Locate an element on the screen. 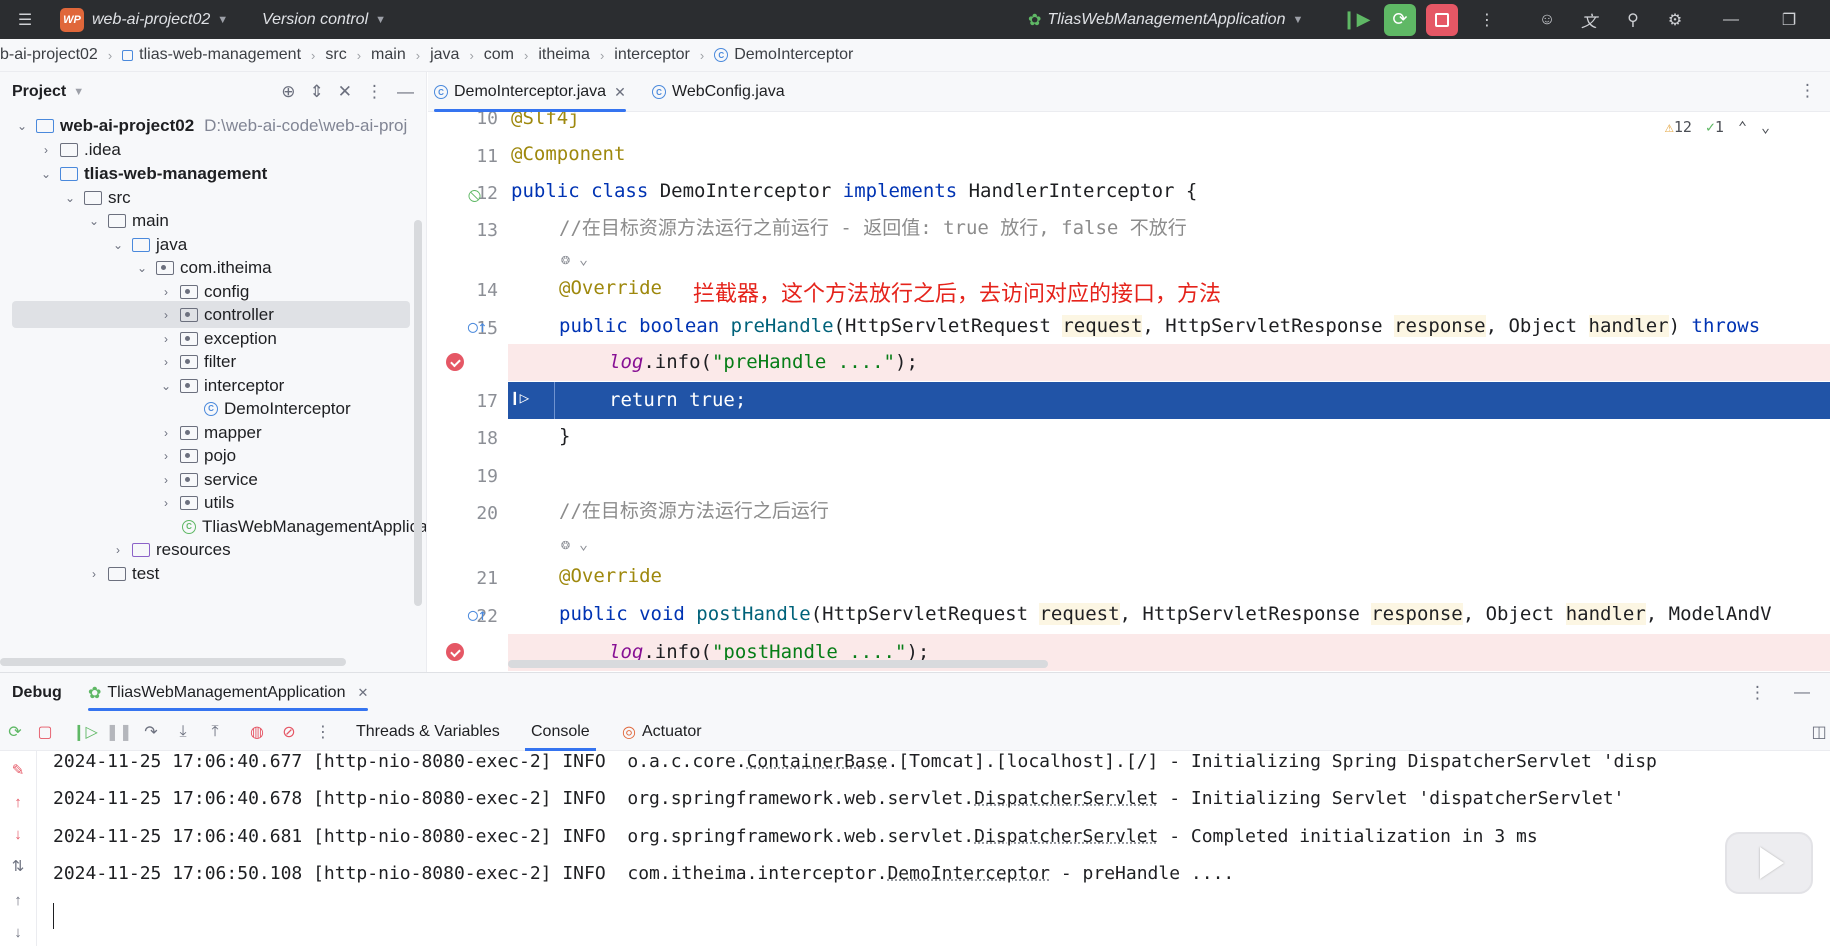 This screenshot has width=1830, height=946. line-number: 11 is located at coordinates (487, 156).